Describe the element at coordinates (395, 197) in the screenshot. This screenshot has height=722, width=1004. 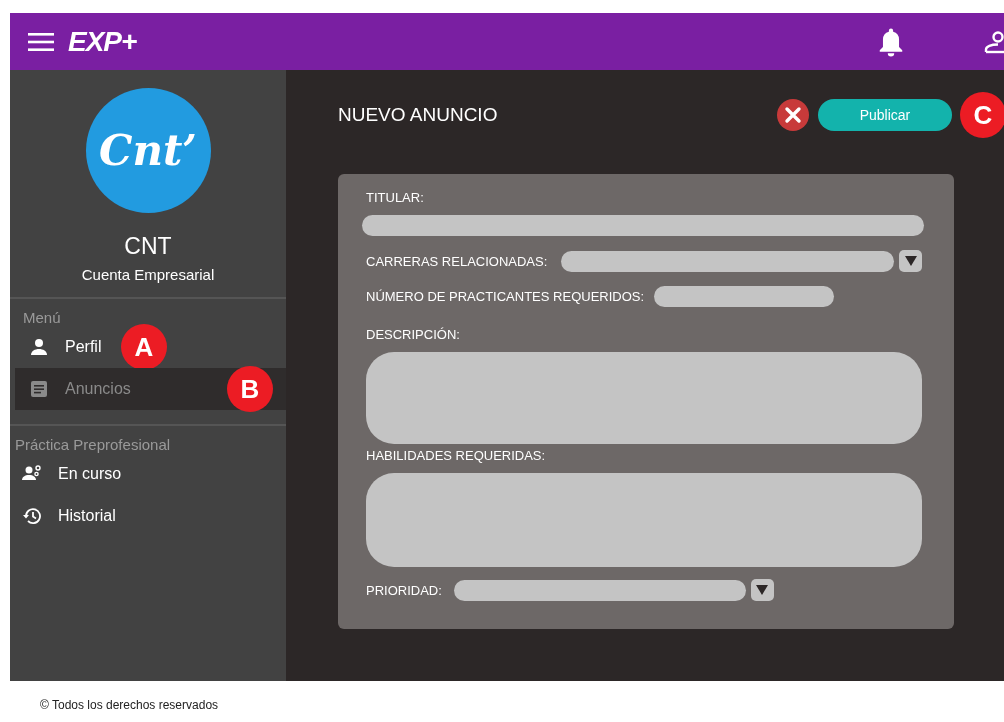
I see `field-label: TITULAR:` at that location.